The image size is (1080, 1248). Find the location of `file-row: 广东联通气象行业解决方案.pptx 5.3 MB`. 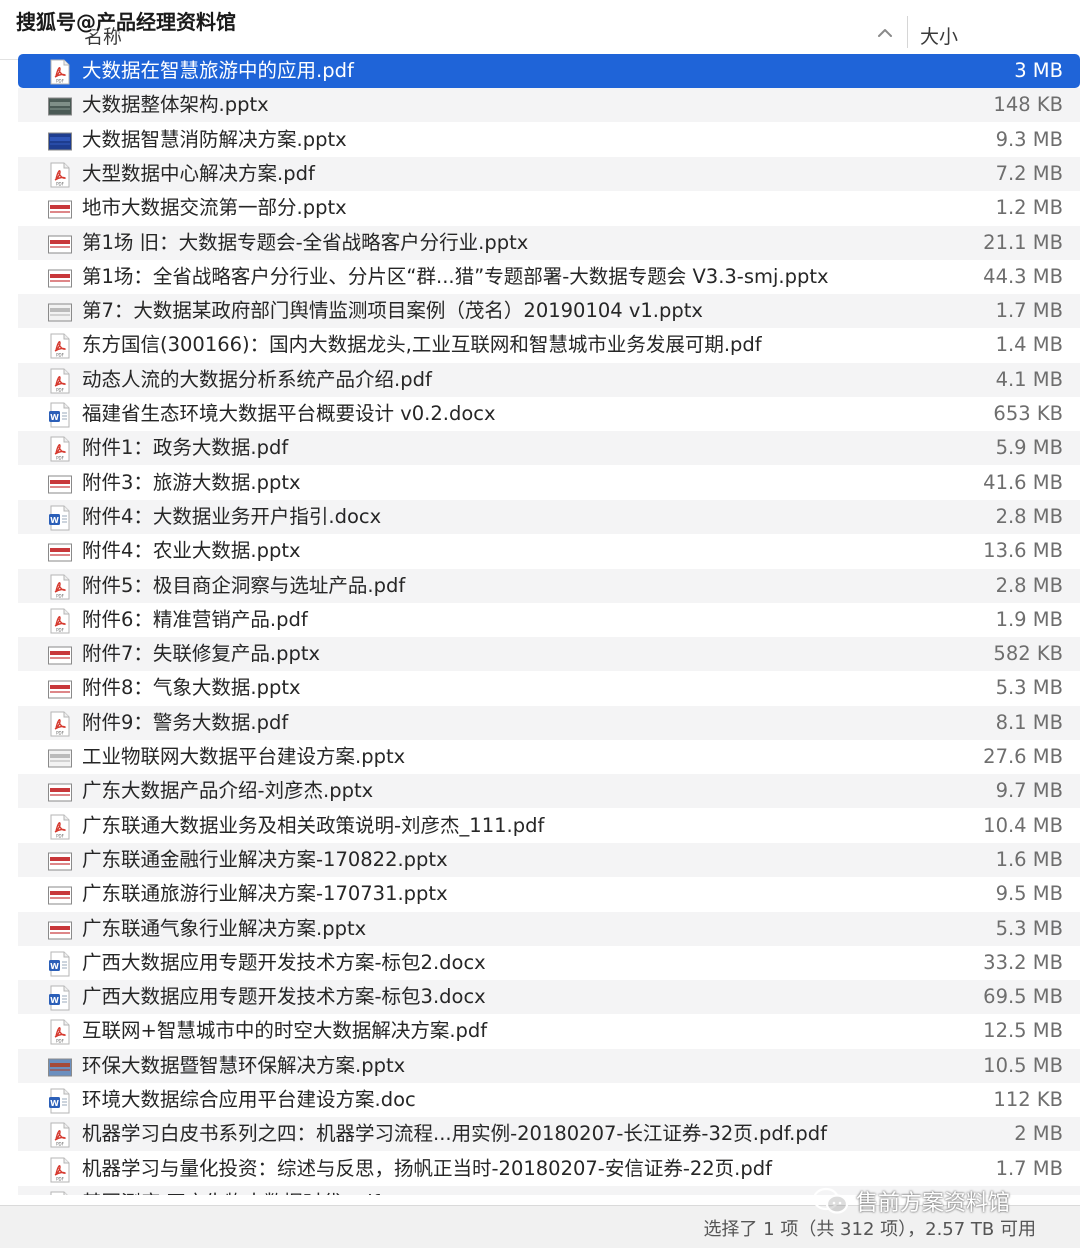

file-row: 广东联通气象行业解决方案.pptx 5.3 MB is located at coordinates (549, 928).